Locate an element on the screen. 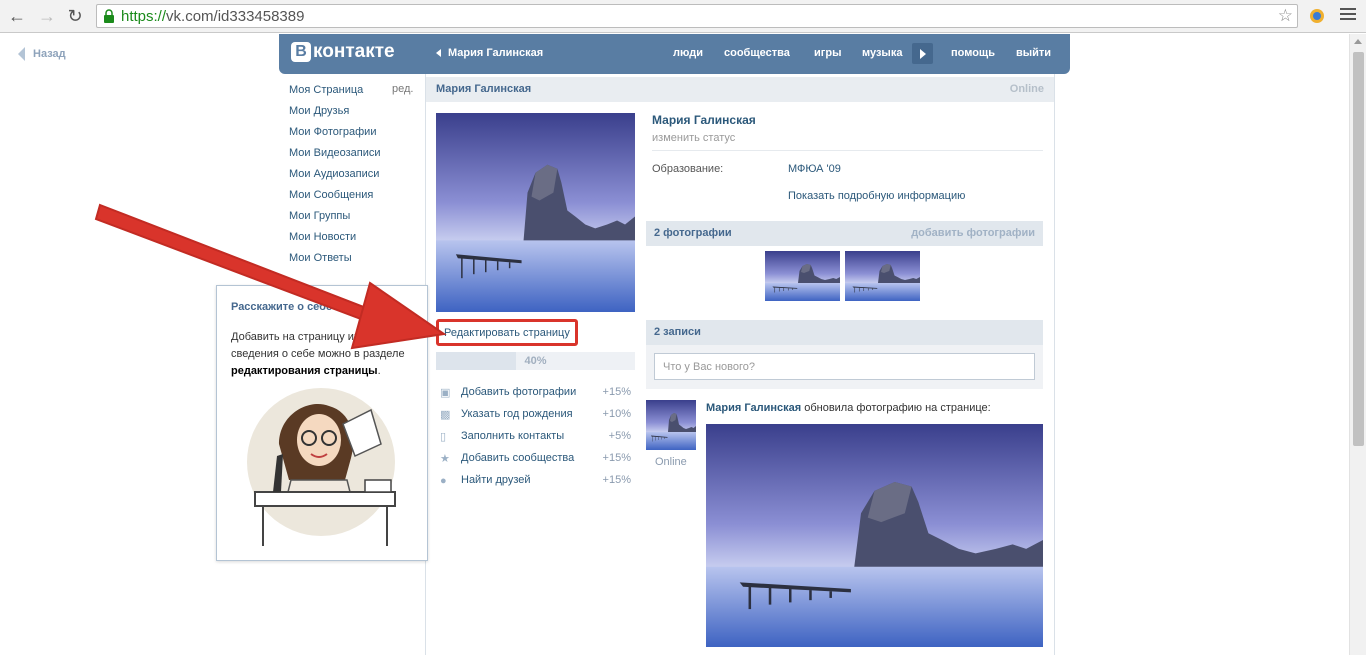 The height and width of the screenshot is (655, 1366). header-back-link: Мария Галинская is located at coordinates (489, 53).